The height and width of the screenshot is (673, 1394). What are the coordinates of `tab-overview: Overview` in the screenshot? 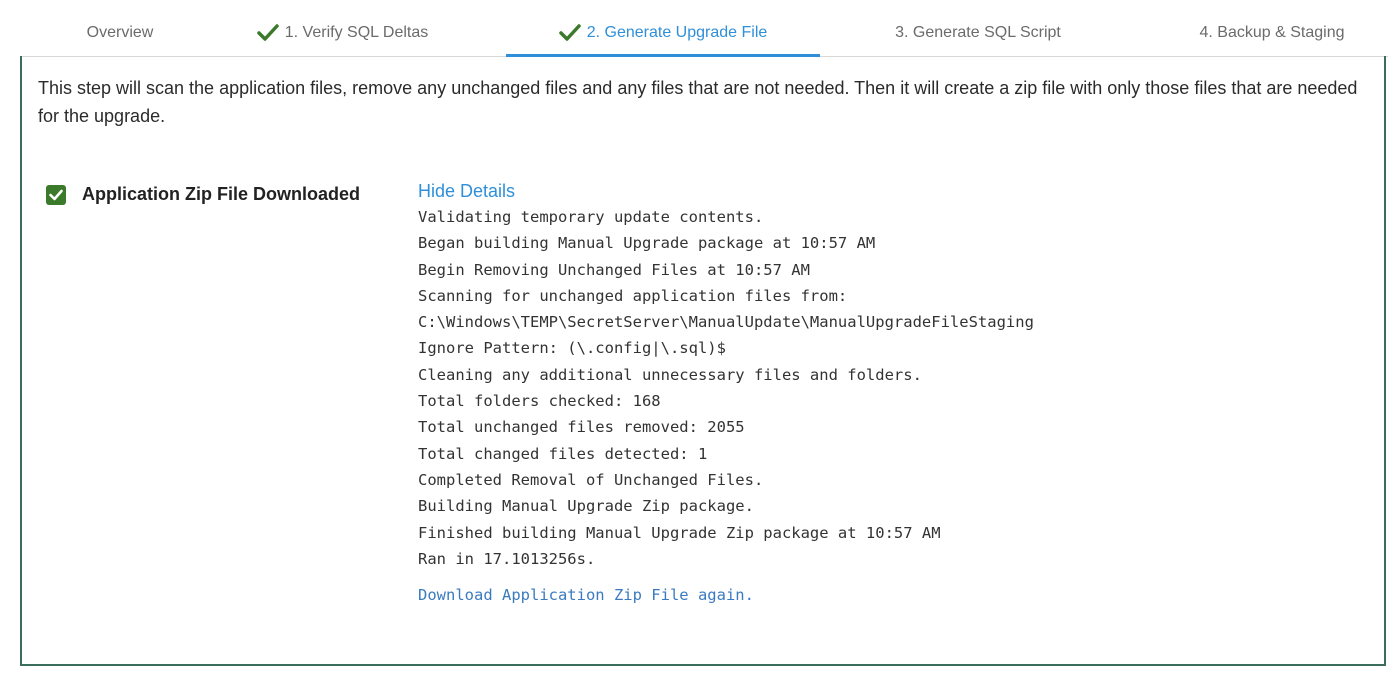 It's located at (120, 33).